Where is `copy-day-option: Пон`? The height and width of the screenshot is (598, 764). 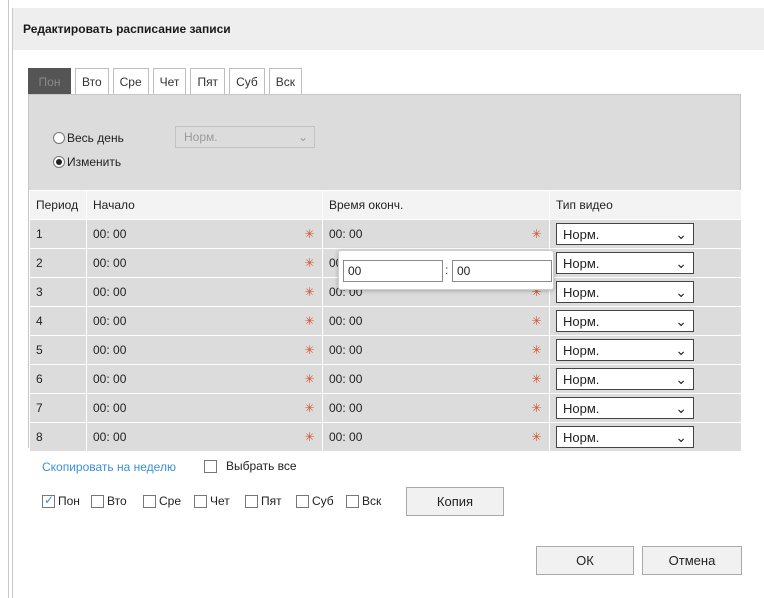
copy-day-option: Пон is located at coordinates (61, 500).